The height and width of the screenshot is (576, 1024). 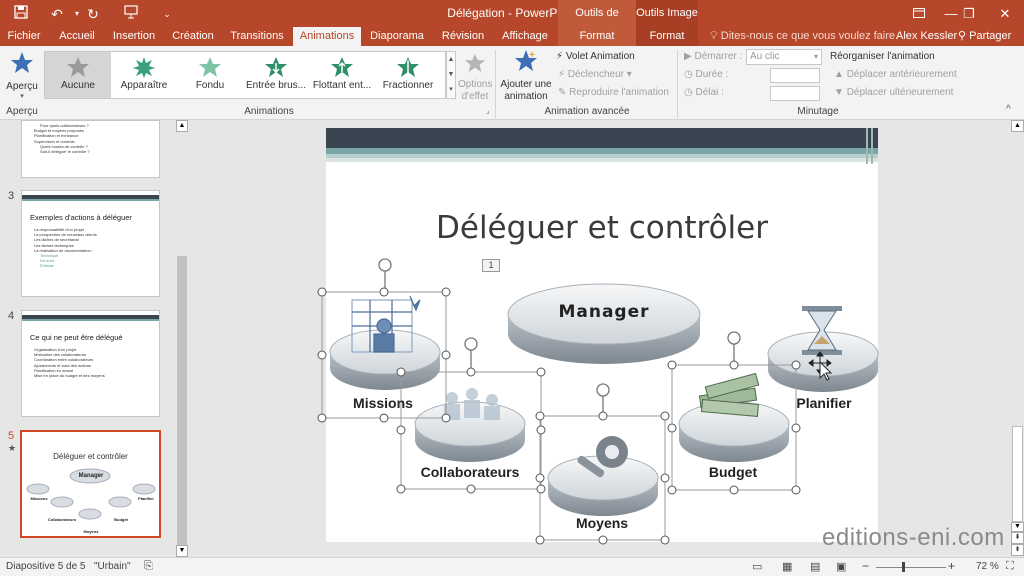 I want to click on spellcheck-icon: ⎘, so click(x=148, y=566).